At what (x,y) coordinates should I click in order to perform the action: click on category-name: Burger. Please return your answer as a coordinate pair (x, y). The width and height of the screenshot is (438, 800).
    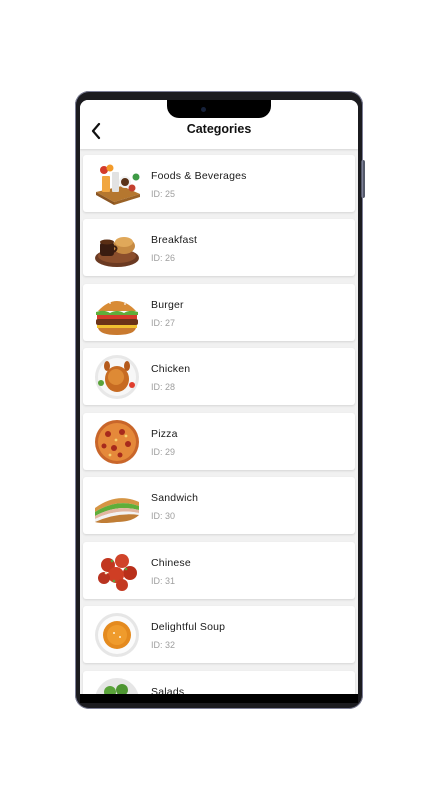
    Looking at the image, I should click on (167, 305).